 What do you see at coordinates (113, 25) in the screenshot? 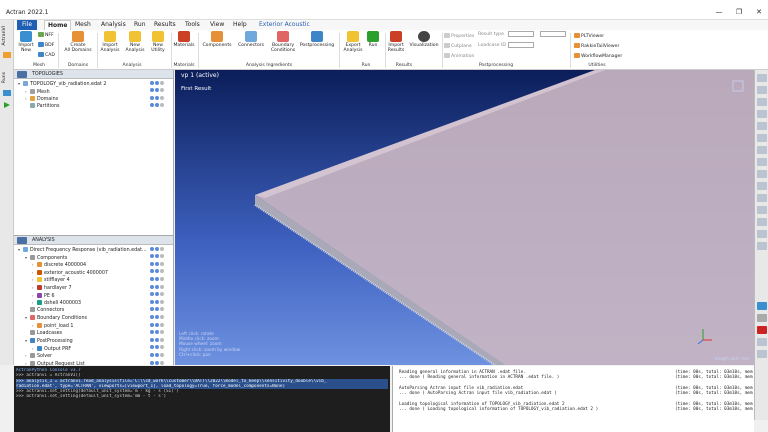
I see `tab-analysis: Analysis` at bounding box center [113, 25].